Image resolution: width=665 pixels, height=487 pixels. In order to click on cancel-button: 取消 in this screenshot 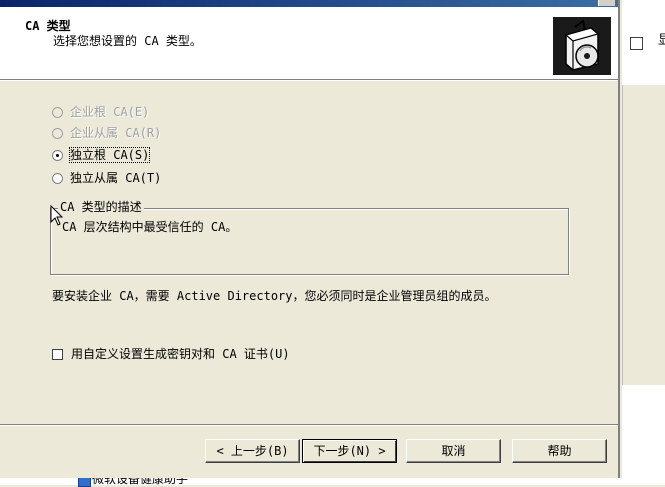, I will do `click(453, 451)`.